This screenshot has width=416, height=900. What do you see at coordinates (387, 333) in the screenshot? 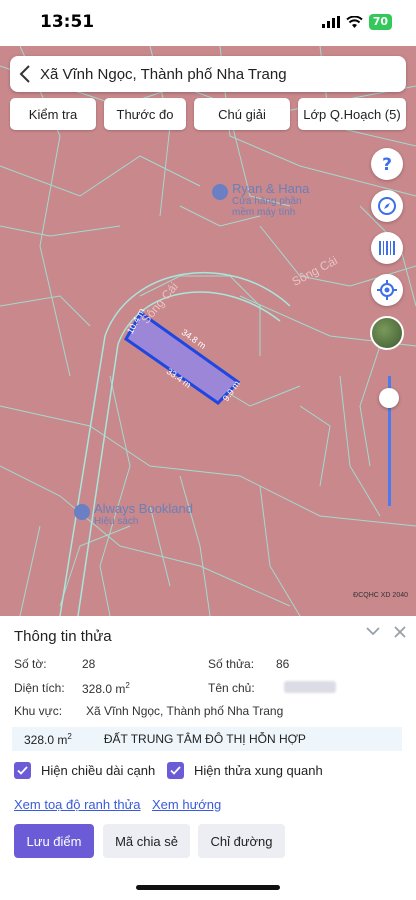
I see `satellite-layer-toggle` at bounding box center [387, 333].